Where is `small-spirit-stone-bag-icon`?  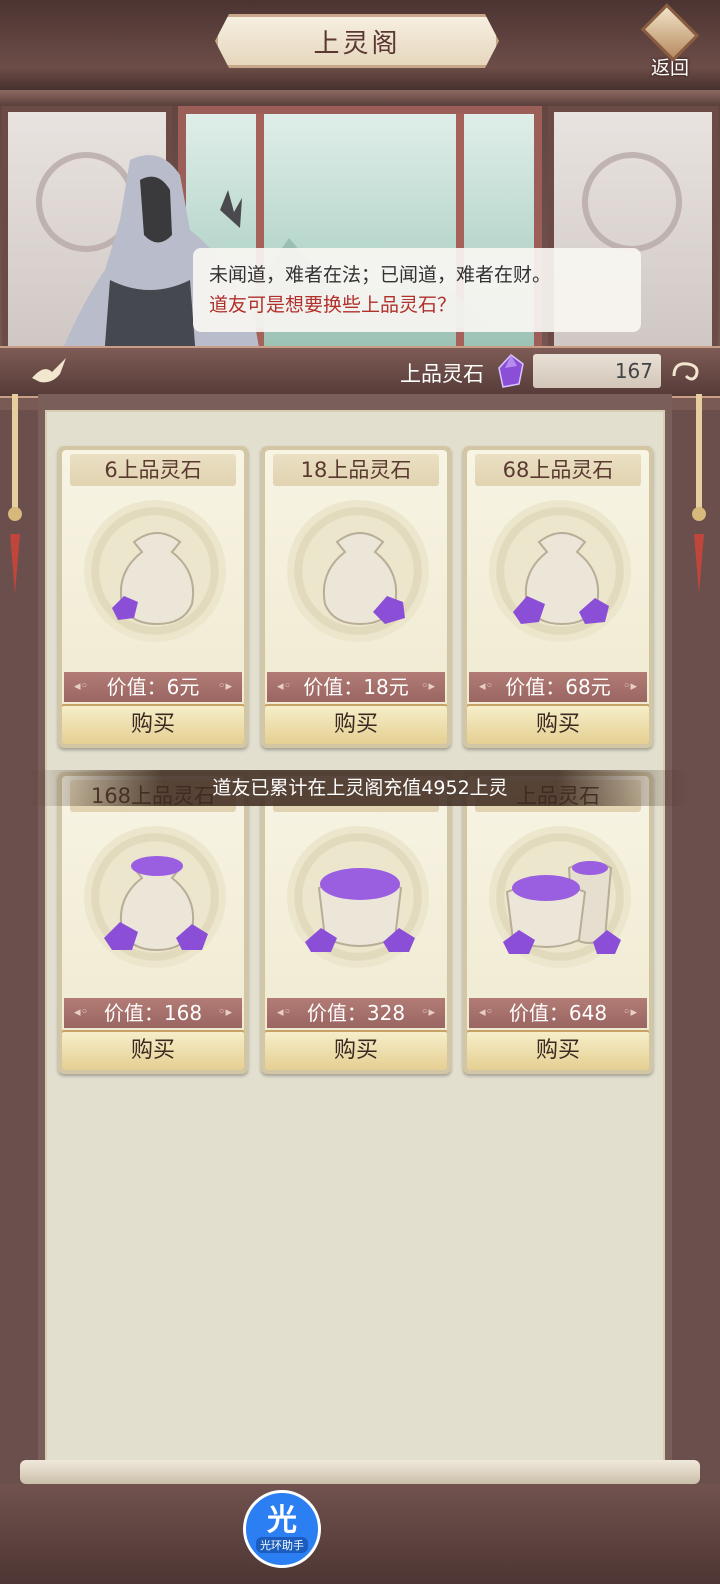 small-spirit-stone-bag-icon is located at coordinates (153, 579).